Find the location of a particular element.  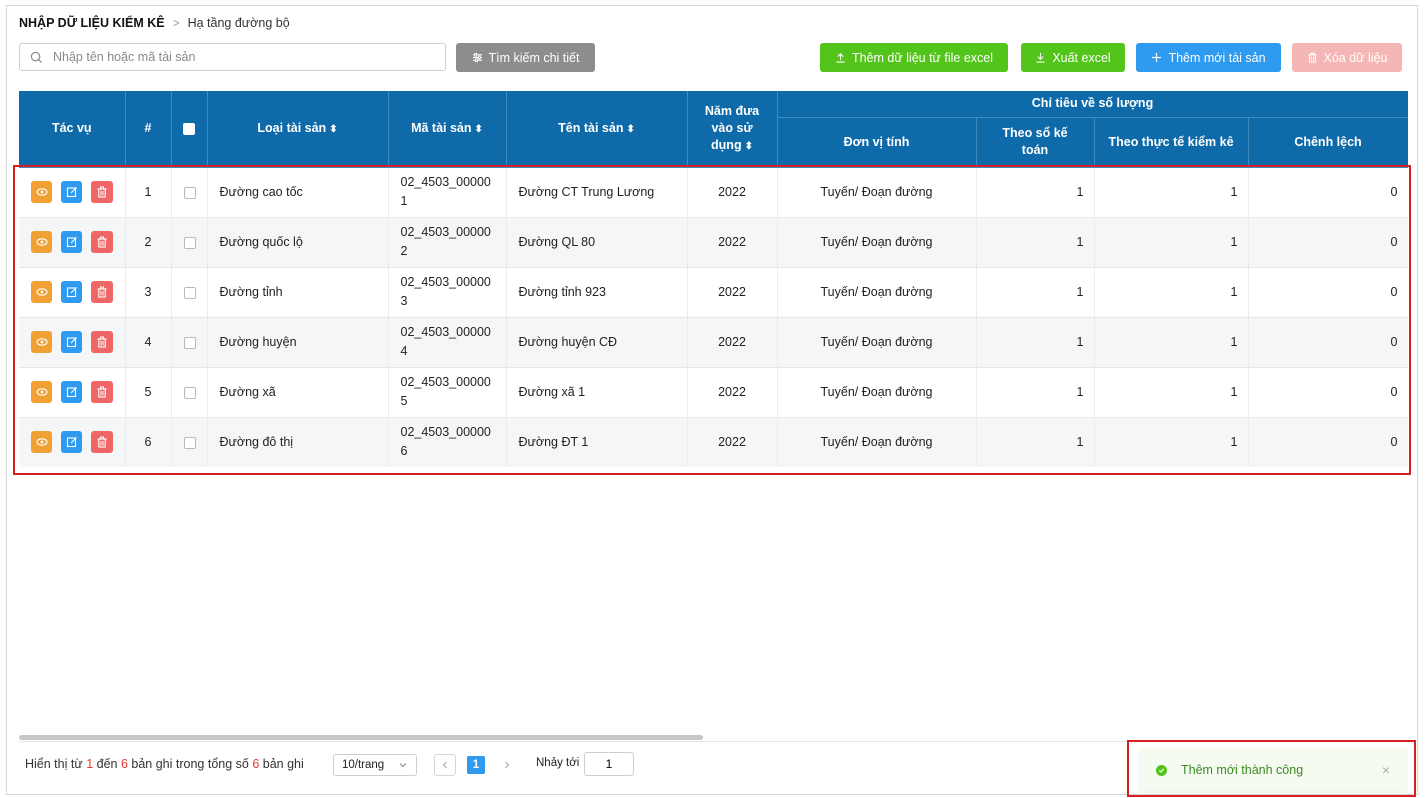

breadcrumb-current: Hạ tầng đường bộ is located at coordinates (238, 23).